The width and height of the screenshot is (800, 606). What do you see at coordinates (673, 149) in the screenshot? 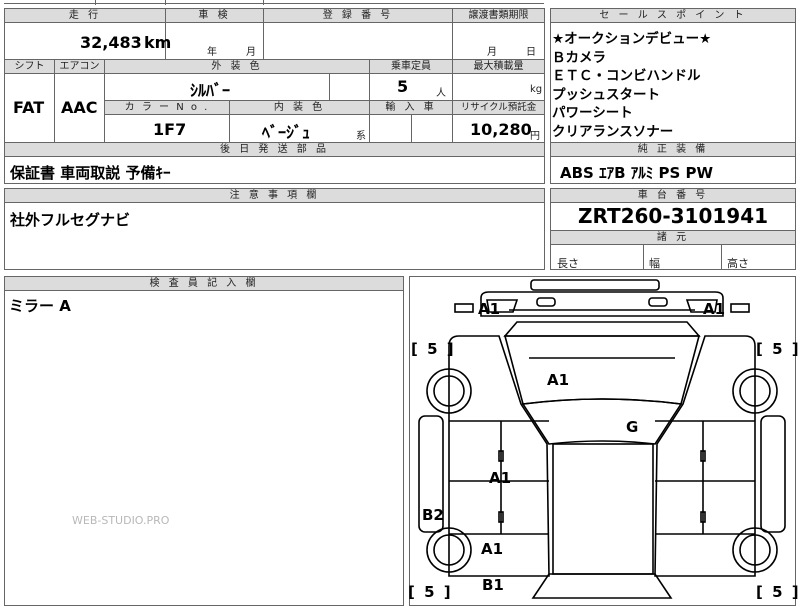
I see `header-genuine-equipment: 純 正 装 備` at bounding box center [673, 149].